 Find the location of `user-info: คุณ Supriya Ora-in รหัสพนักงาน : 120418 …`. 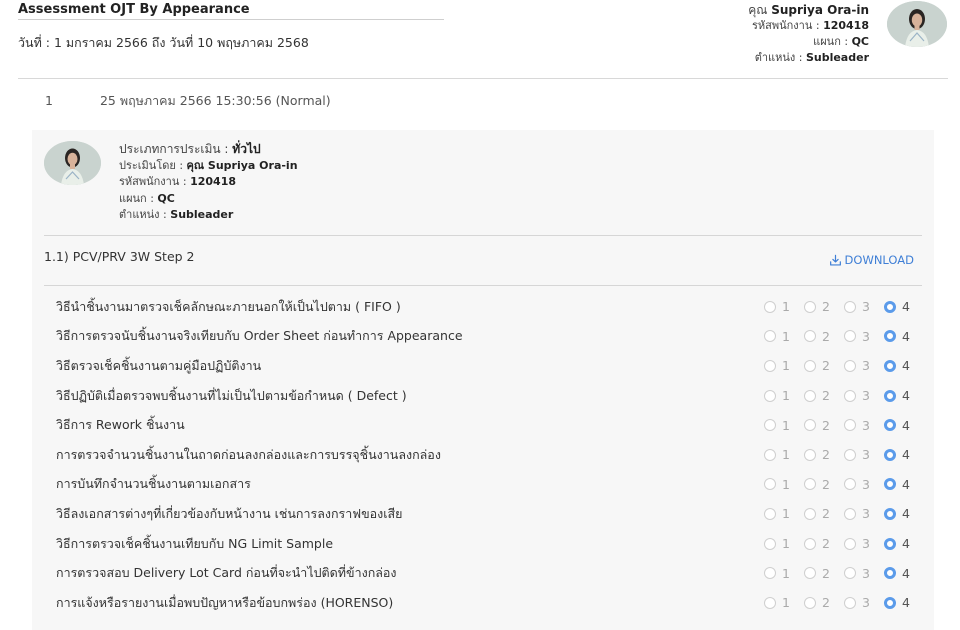

user-info: คุณ Supriya Ora-in รหัสพนักงาน : 120418 … is located at coordinates (808, 34).